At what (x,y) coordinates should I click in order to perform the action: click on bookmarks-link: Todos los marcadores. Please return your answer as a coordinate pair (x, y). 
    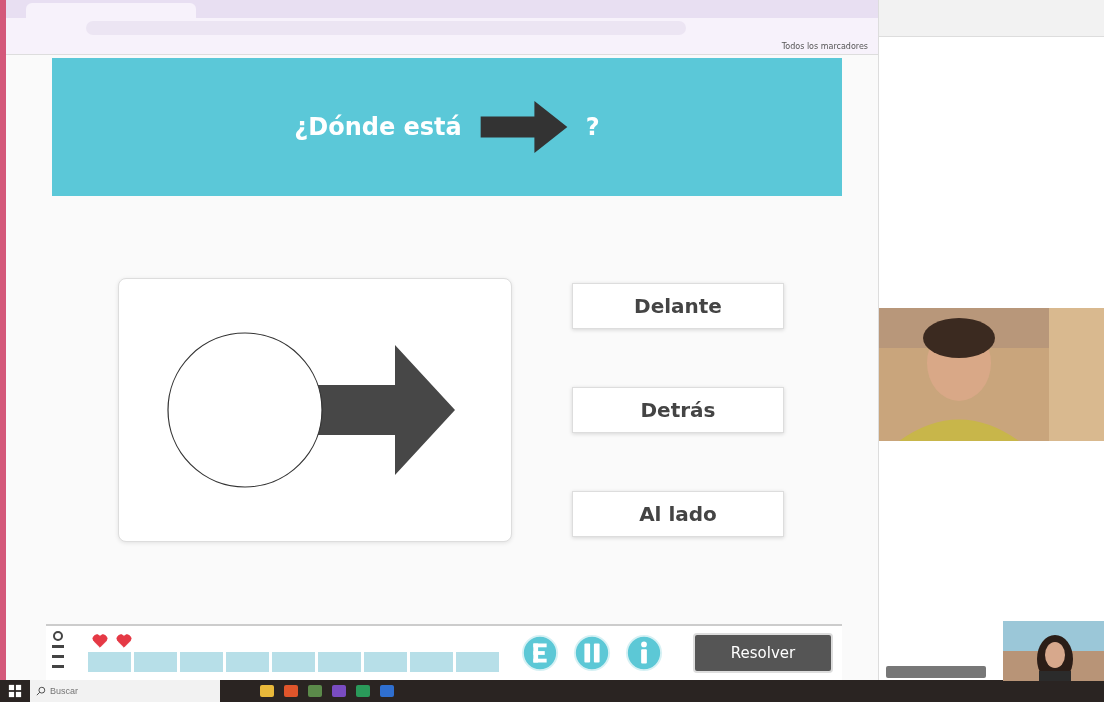
    Looking at the image, I should click on (824, 46).